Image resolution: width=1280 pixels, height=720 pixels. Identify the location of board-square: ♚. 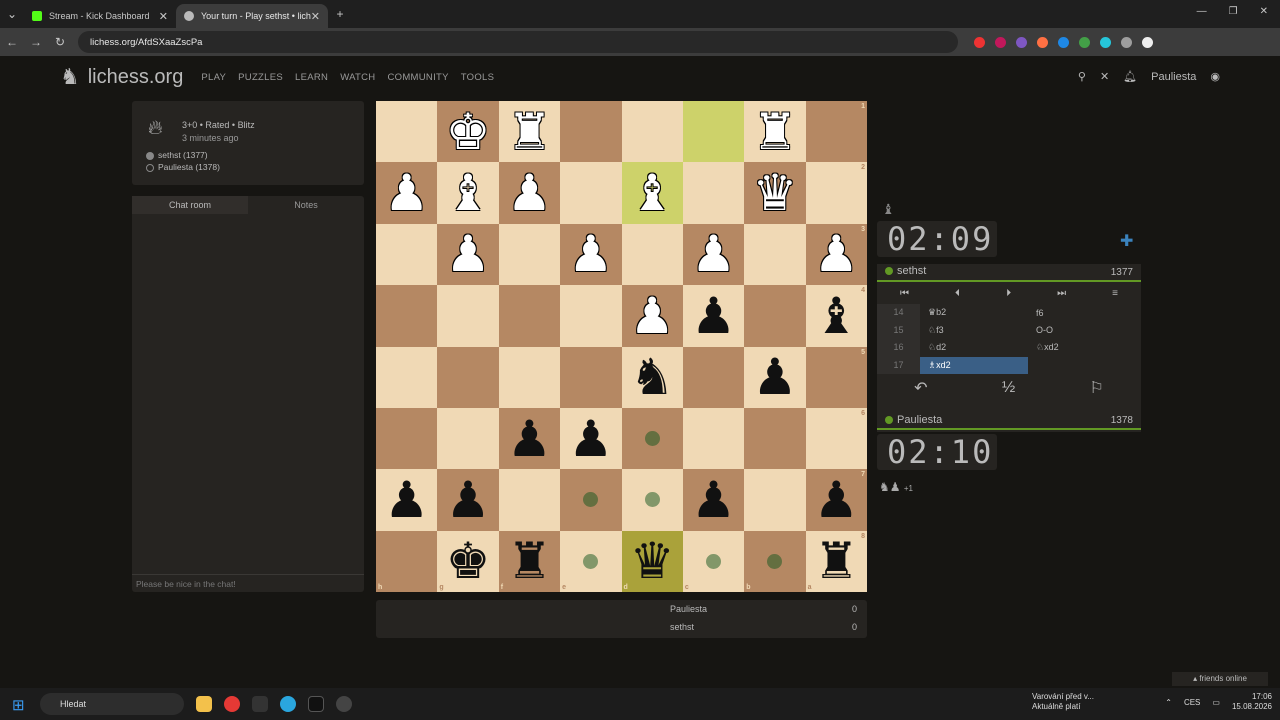
(468, 132).